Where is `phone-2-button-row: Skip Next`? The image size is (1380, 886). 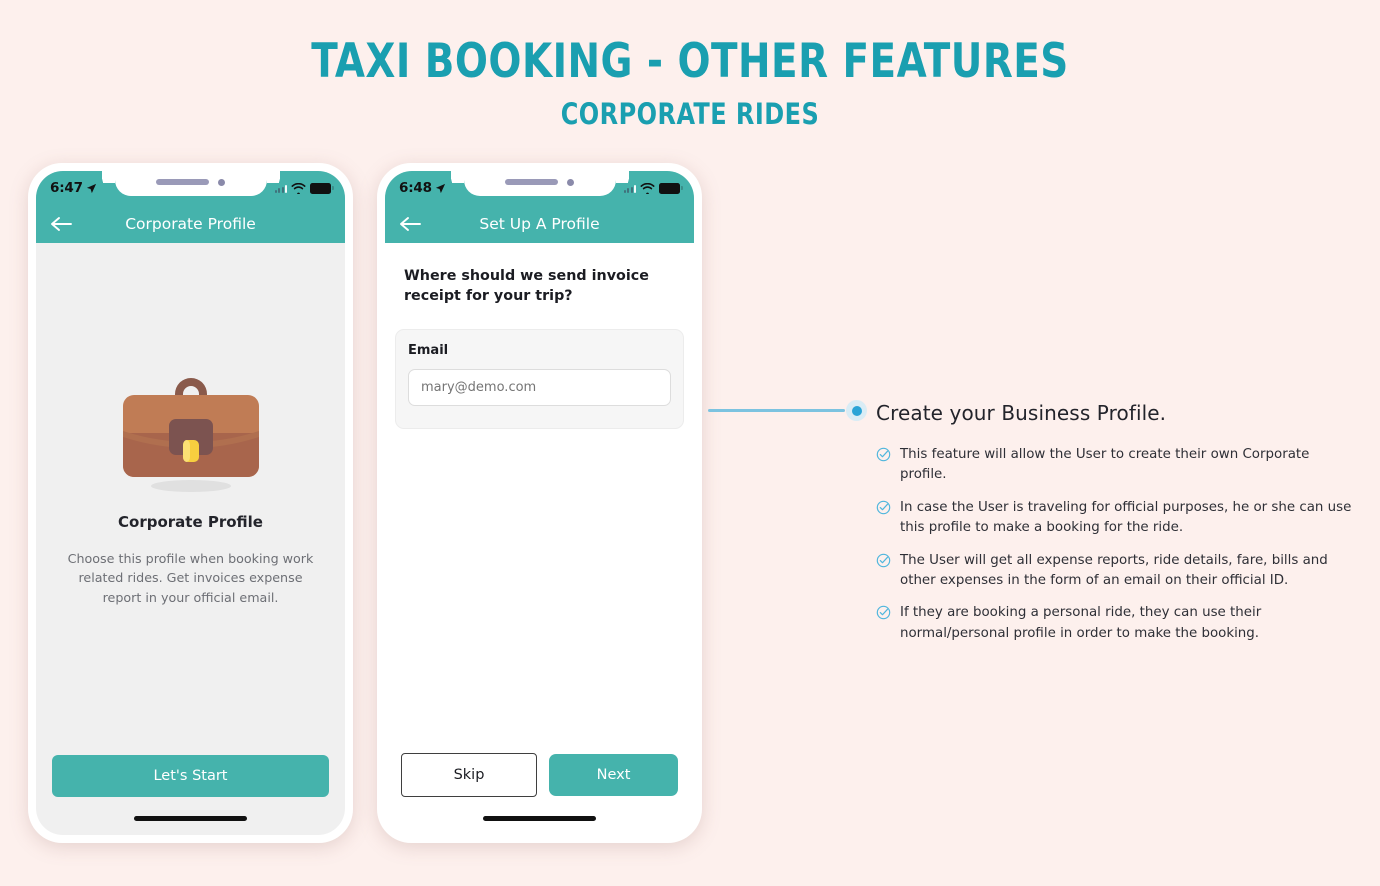
phone-2-button-row: Skip Next is located at coordinates (539, 775).